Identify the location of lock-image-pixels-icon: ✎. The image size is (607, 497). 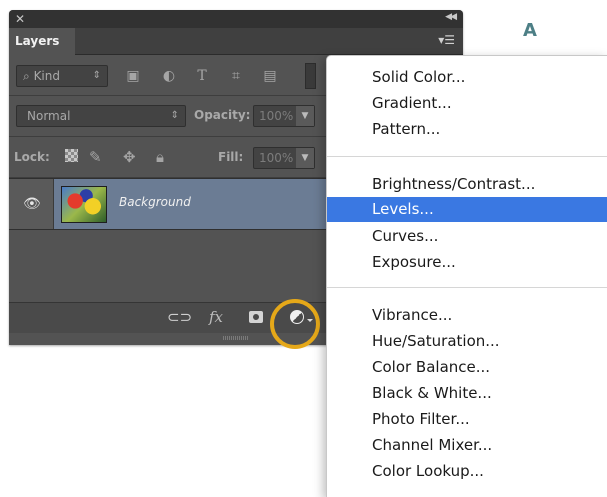
(95, 157).